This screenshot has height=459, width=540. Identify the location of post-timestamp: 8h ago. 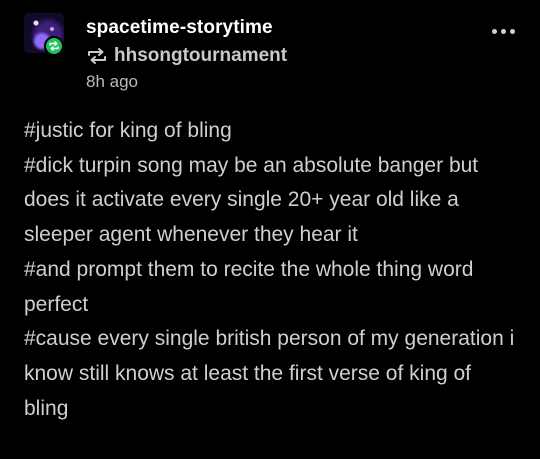
(112, 82).